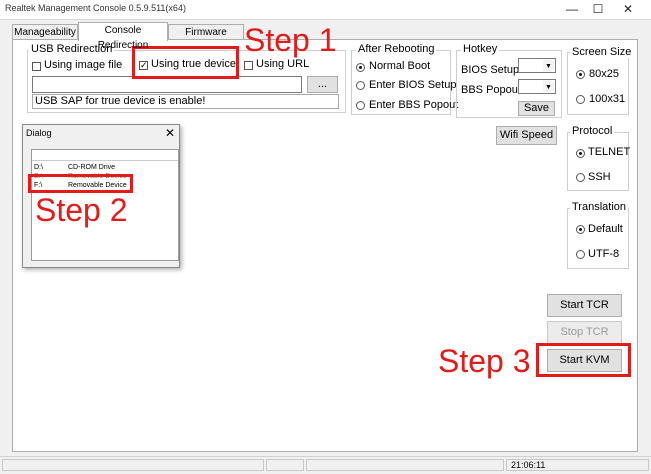 The height and width of the screenshot is (474, 651). What do you see at coordinates (360, 85) in the screenshot?
I see `enter-bios-setup-radio` at bounding box center [360, 85].